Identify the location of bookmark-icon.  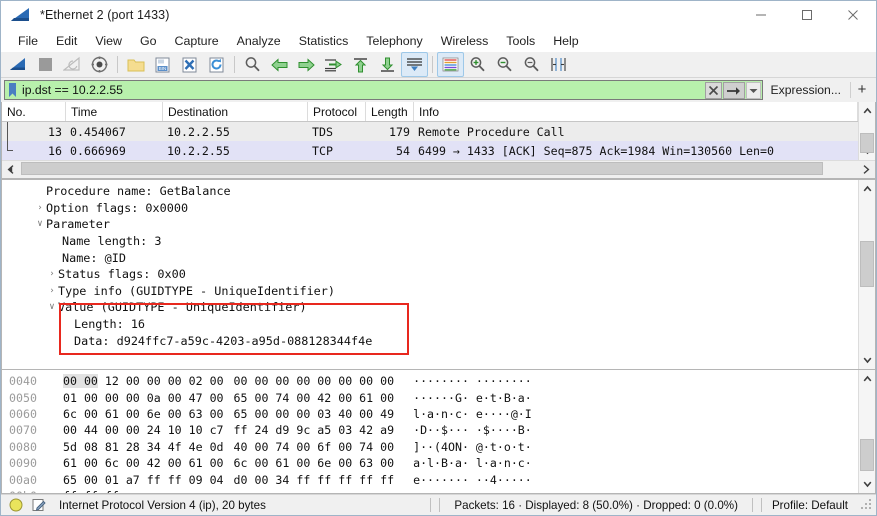
(12, 90).